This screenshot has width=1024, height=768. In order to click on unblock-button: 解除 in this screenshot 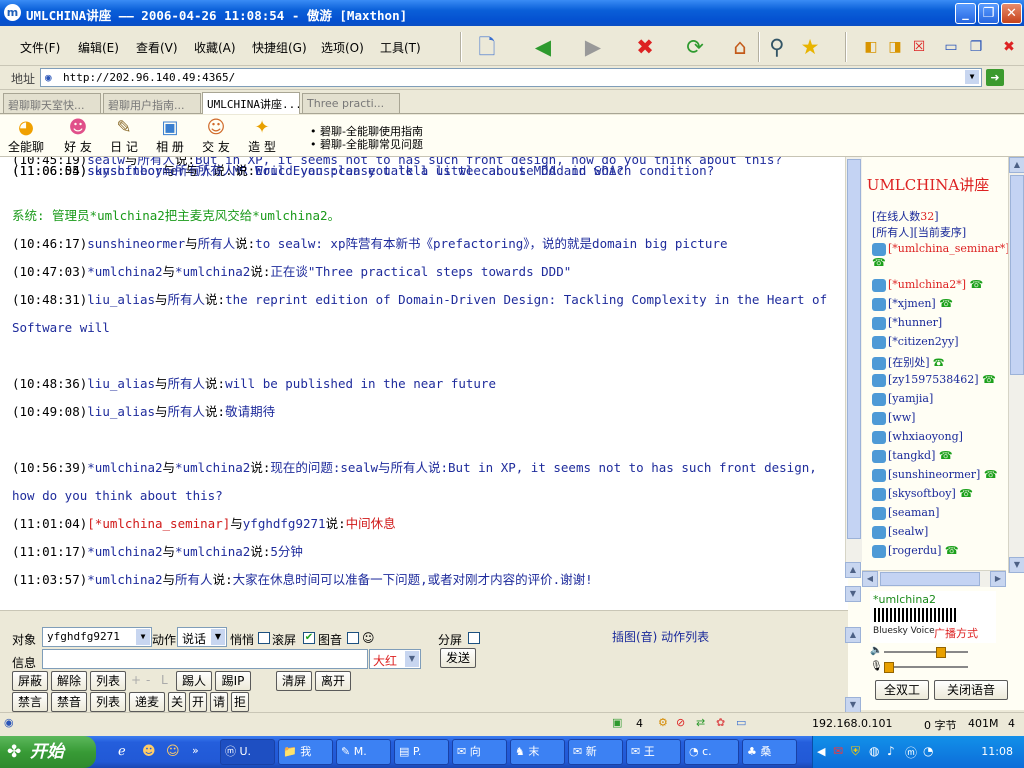, I will do `click(69, 681)`.